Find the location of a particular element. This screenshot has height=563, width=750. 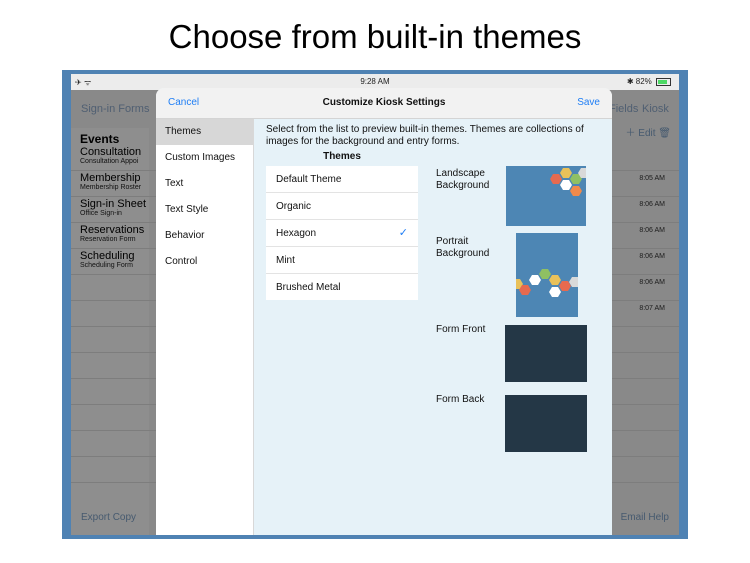

theme-row-mint: Mint is located at coordinates (342, 260).